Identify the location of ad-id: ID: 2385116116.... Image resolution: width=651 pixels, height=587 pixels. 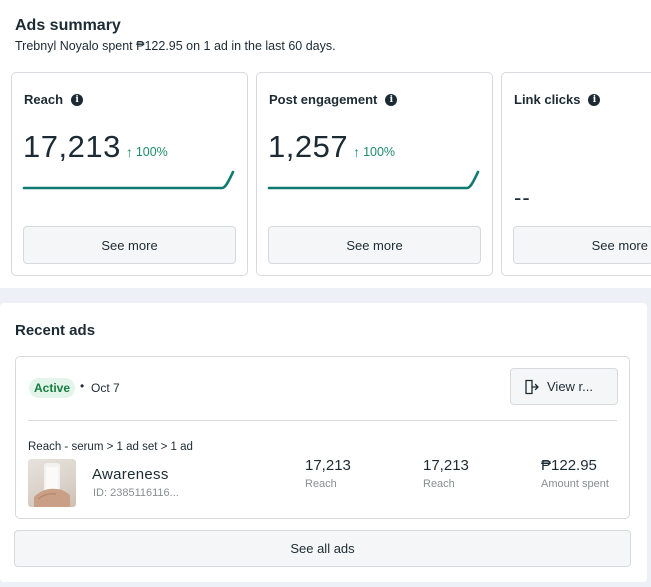
(136, 493).